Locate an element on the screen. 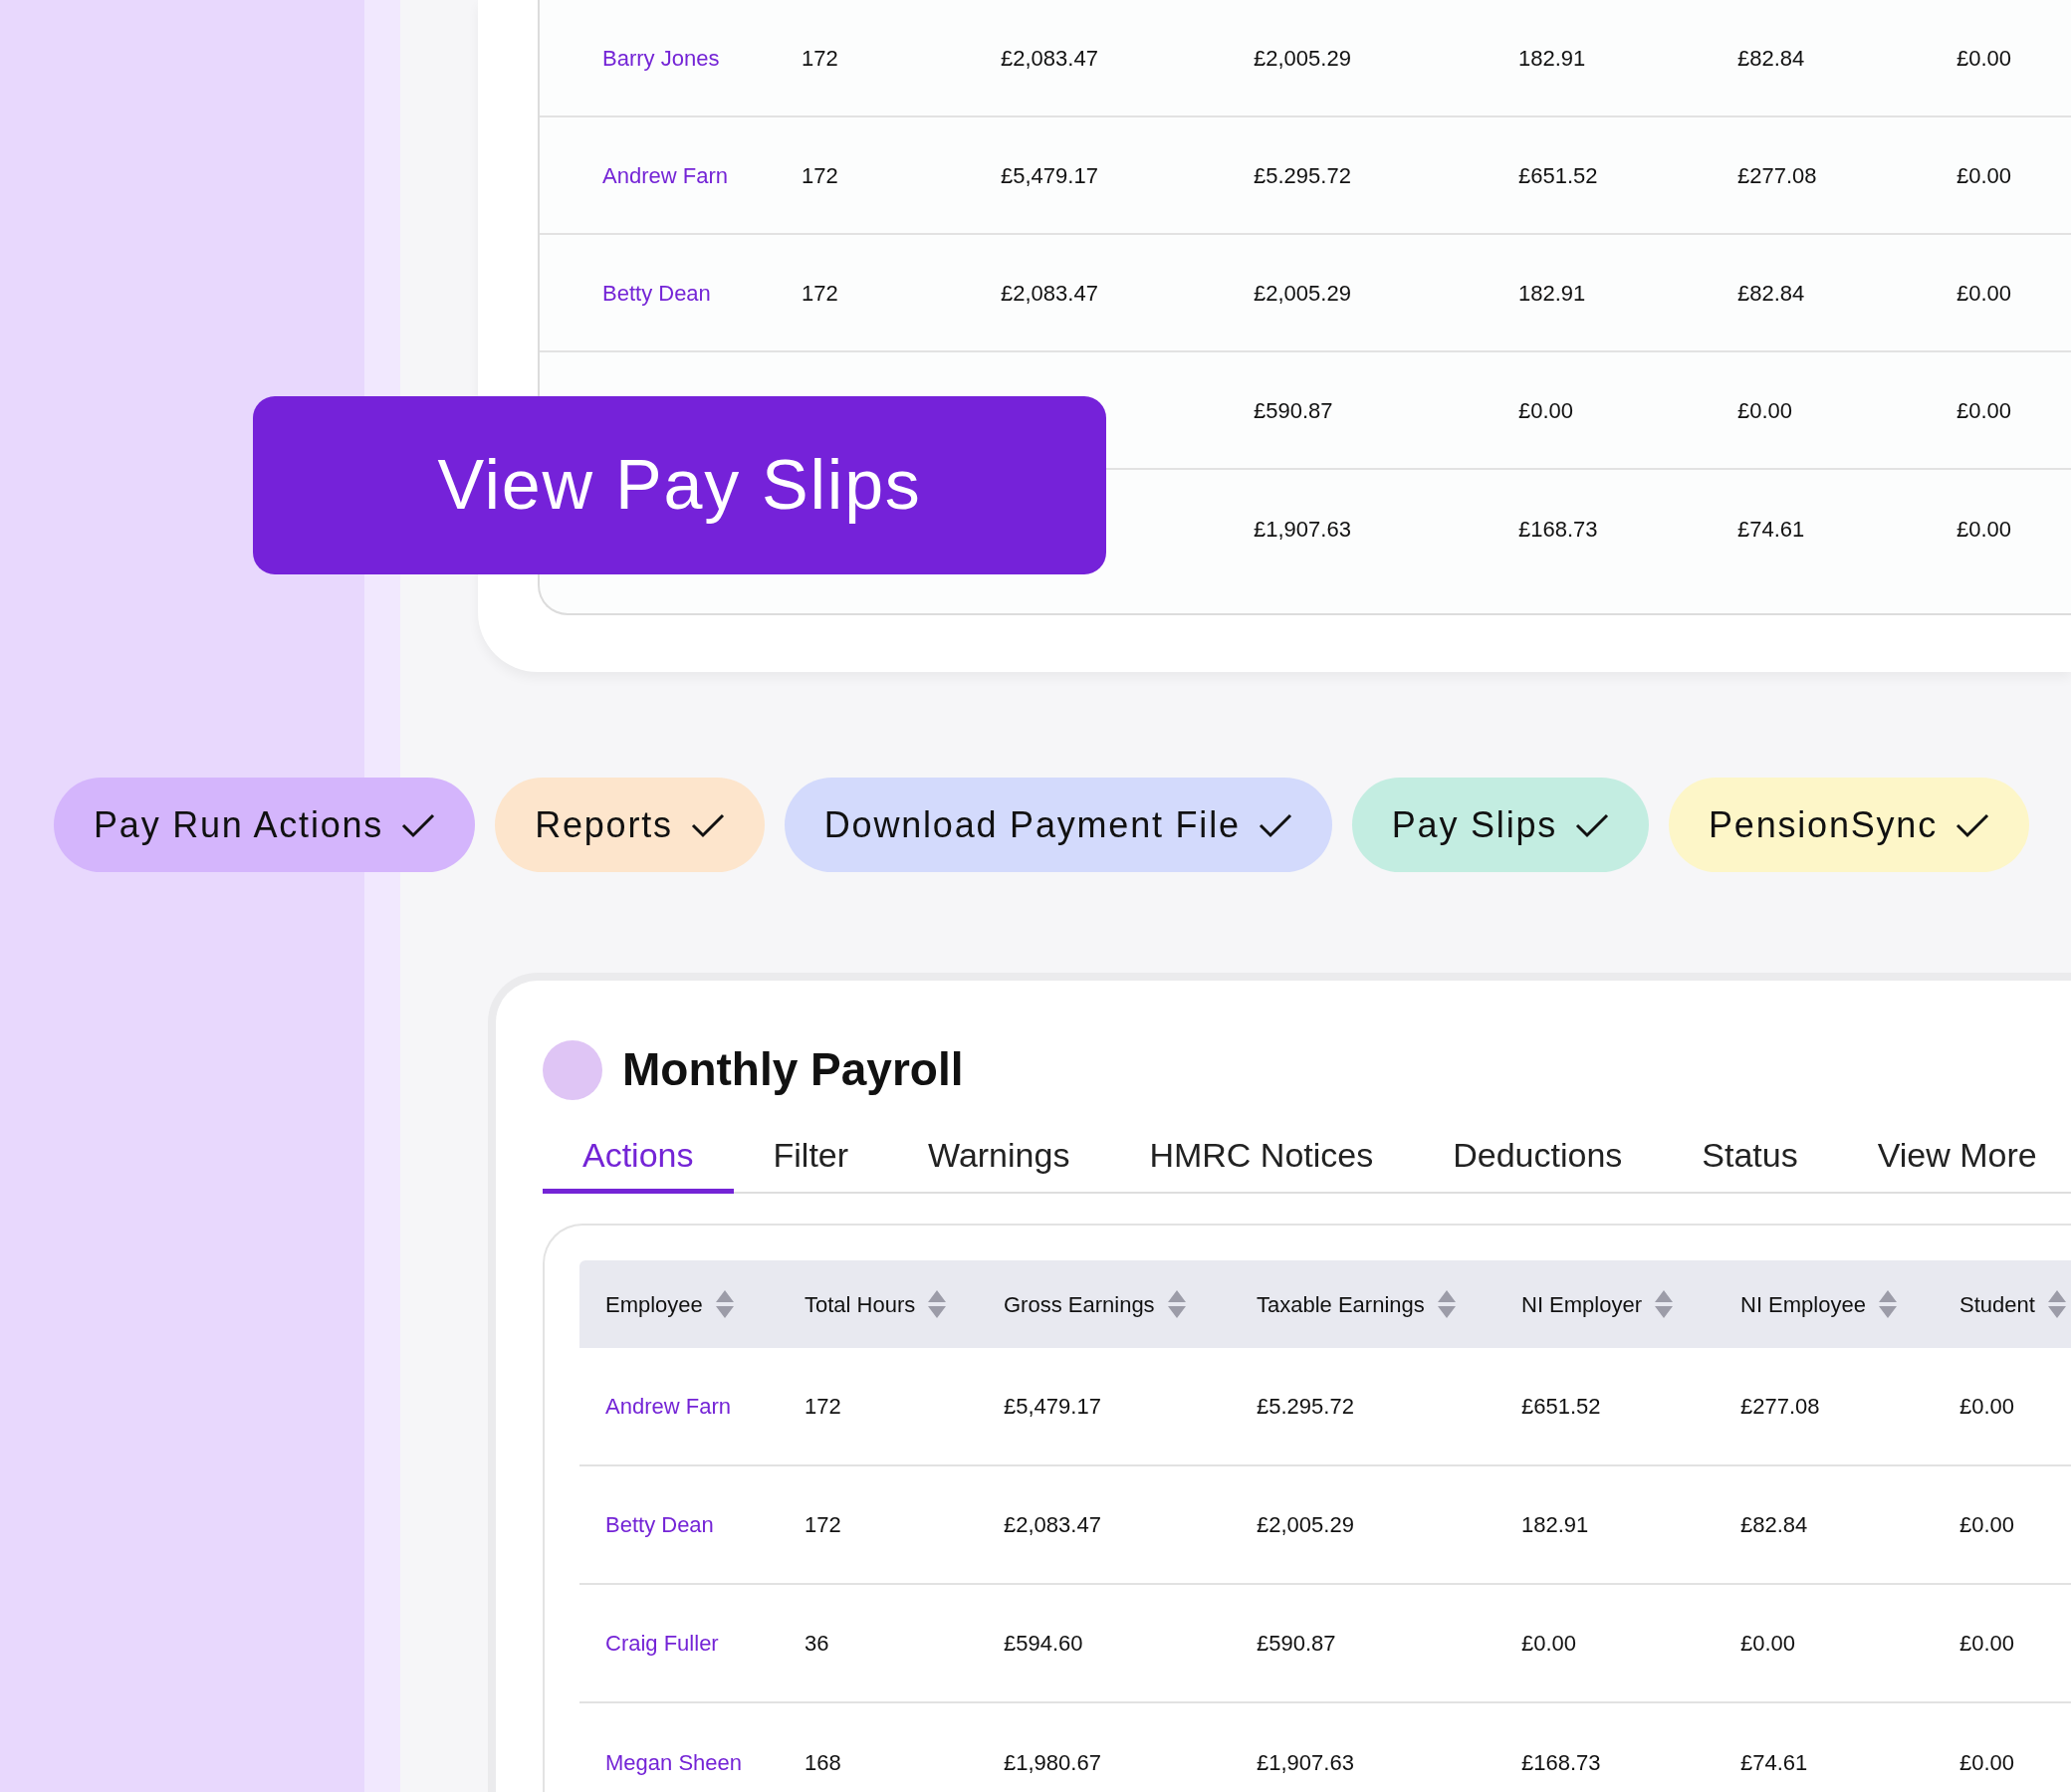 This screenshot has height=1792, width=2071. table-cell: £1,980.67 is located at coordinates (1052, 1762).